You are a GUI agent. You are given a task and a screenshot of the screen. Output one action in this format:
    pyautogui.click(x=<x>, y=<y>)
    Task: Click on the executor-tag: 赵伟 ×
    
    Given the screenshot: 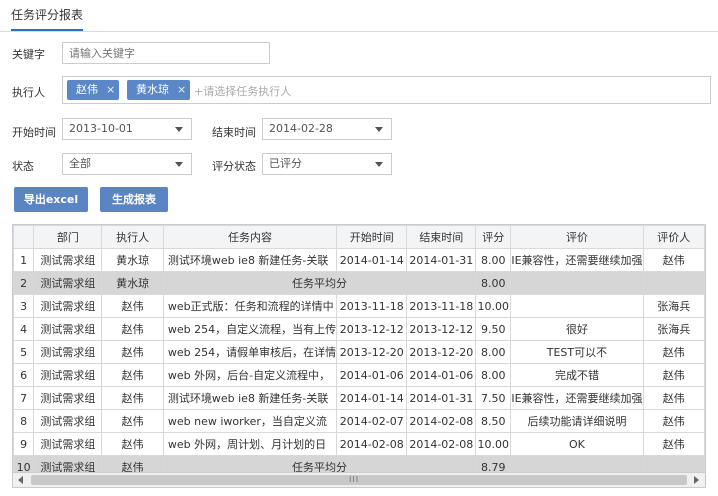 What is the action you would take?
    pyautogui.click(x=93, y=90)
    